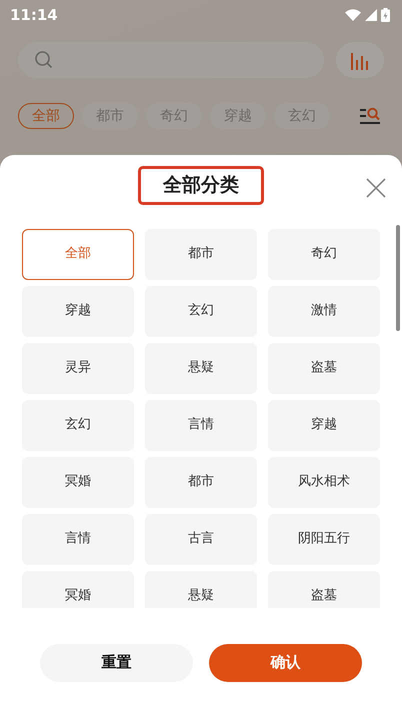 The image size is (402, 715). Describe the element at coordinates (116, 663) in the screenshot. I see `reset-button: 重置` at that location.